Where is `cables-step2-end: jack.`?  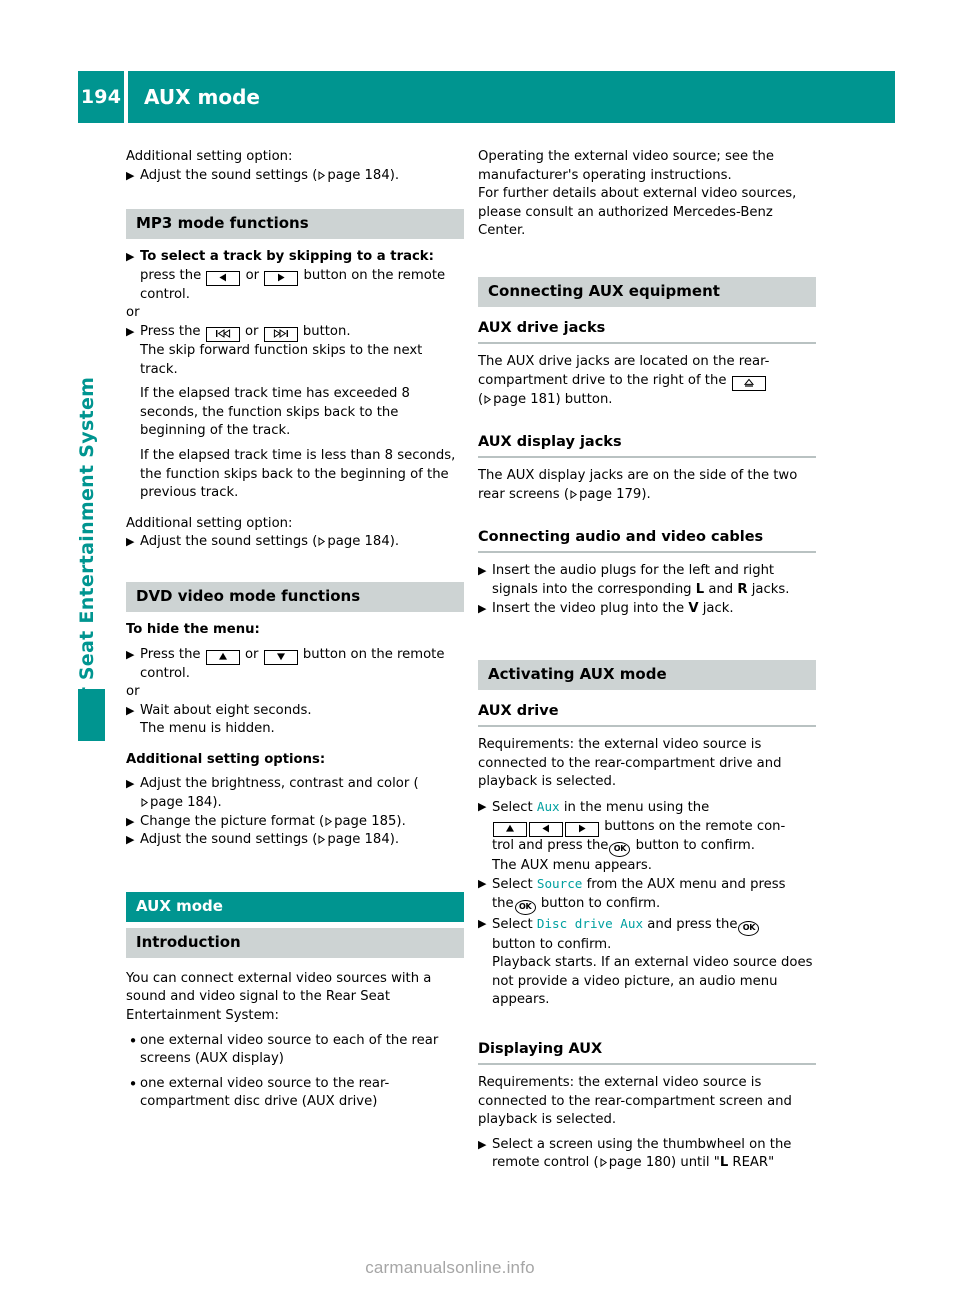 cables-step2-end: jack. is located at coordinates (718, 608).